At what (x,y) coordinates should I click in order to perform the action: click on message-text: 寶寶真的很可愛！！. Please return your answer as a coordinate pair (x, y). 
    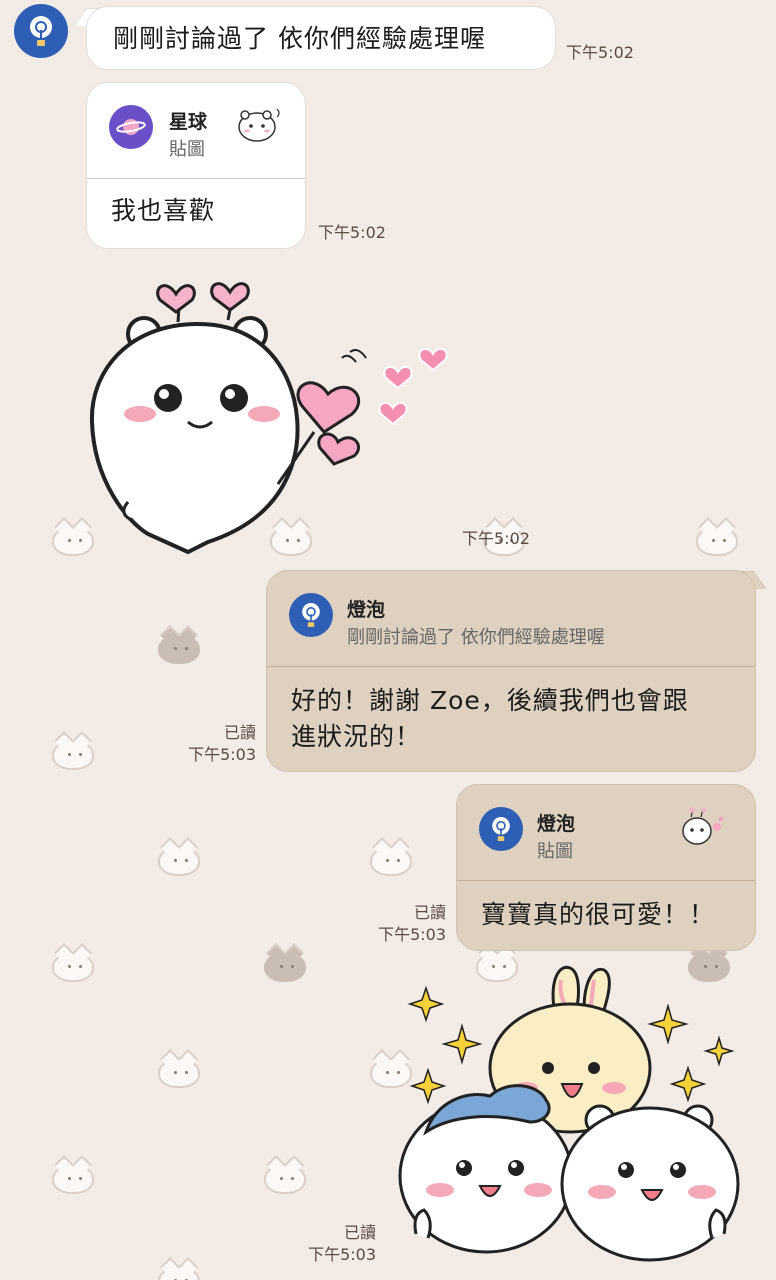
    Looking at the image, I should click on (598, 914).